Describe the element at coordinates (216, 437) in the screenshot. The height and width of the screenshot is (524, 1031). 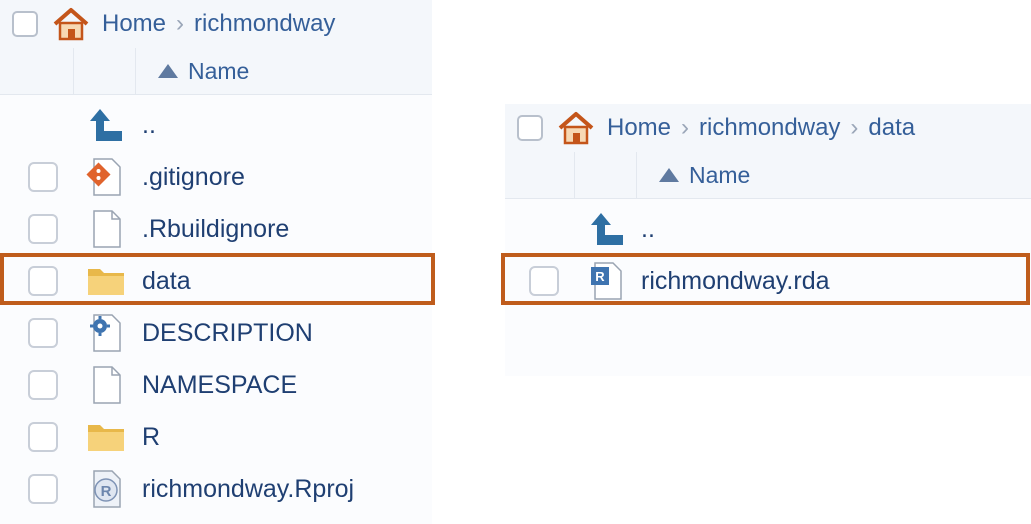
I see `list-item: R` at that location.